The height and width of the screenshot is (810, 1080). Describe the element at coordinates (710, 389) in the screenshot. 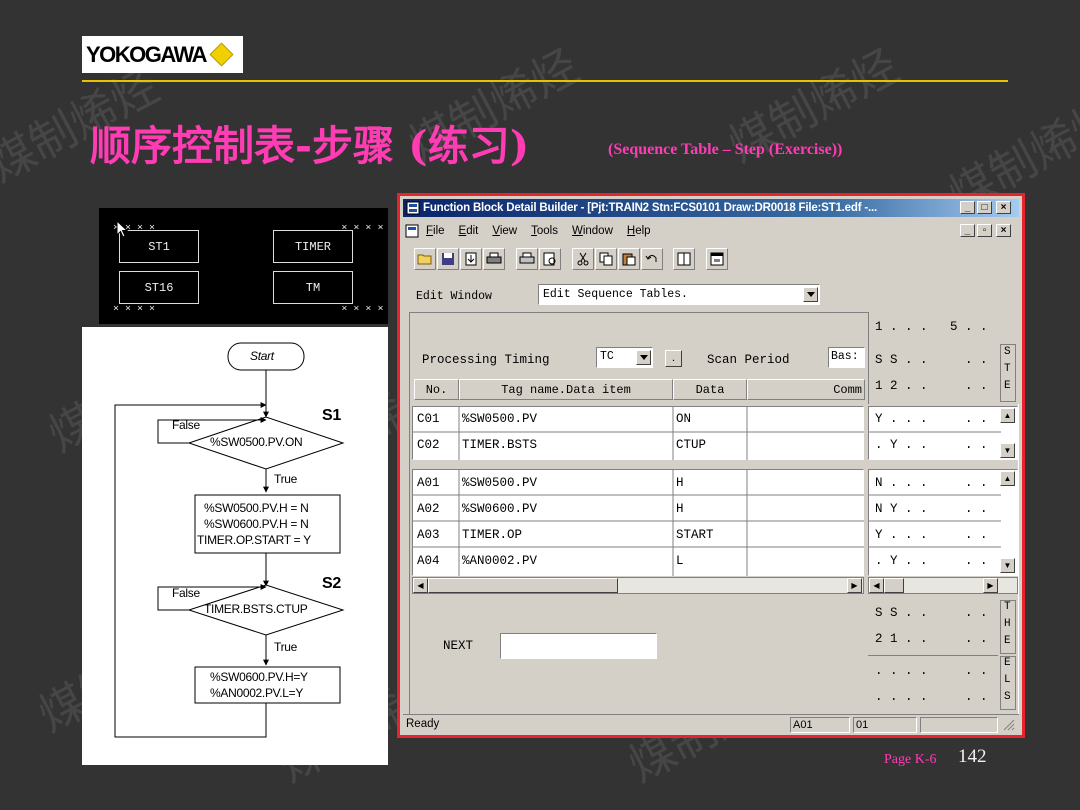

I see `column-header-data: Data` at that location.